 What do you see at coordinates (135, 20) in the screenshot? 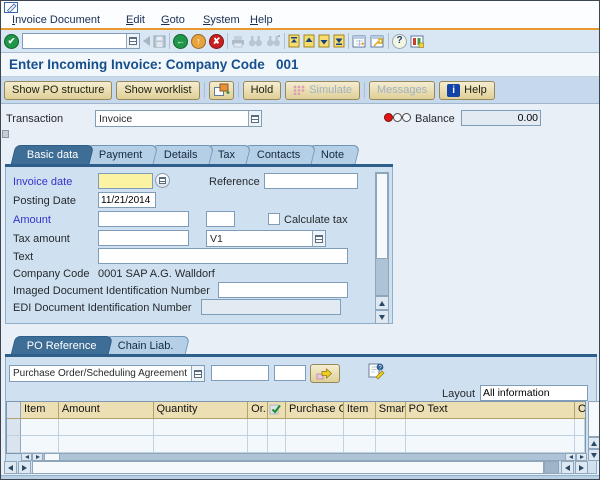
I see `menu-edit: Edit` at bounding box center [135, 20].